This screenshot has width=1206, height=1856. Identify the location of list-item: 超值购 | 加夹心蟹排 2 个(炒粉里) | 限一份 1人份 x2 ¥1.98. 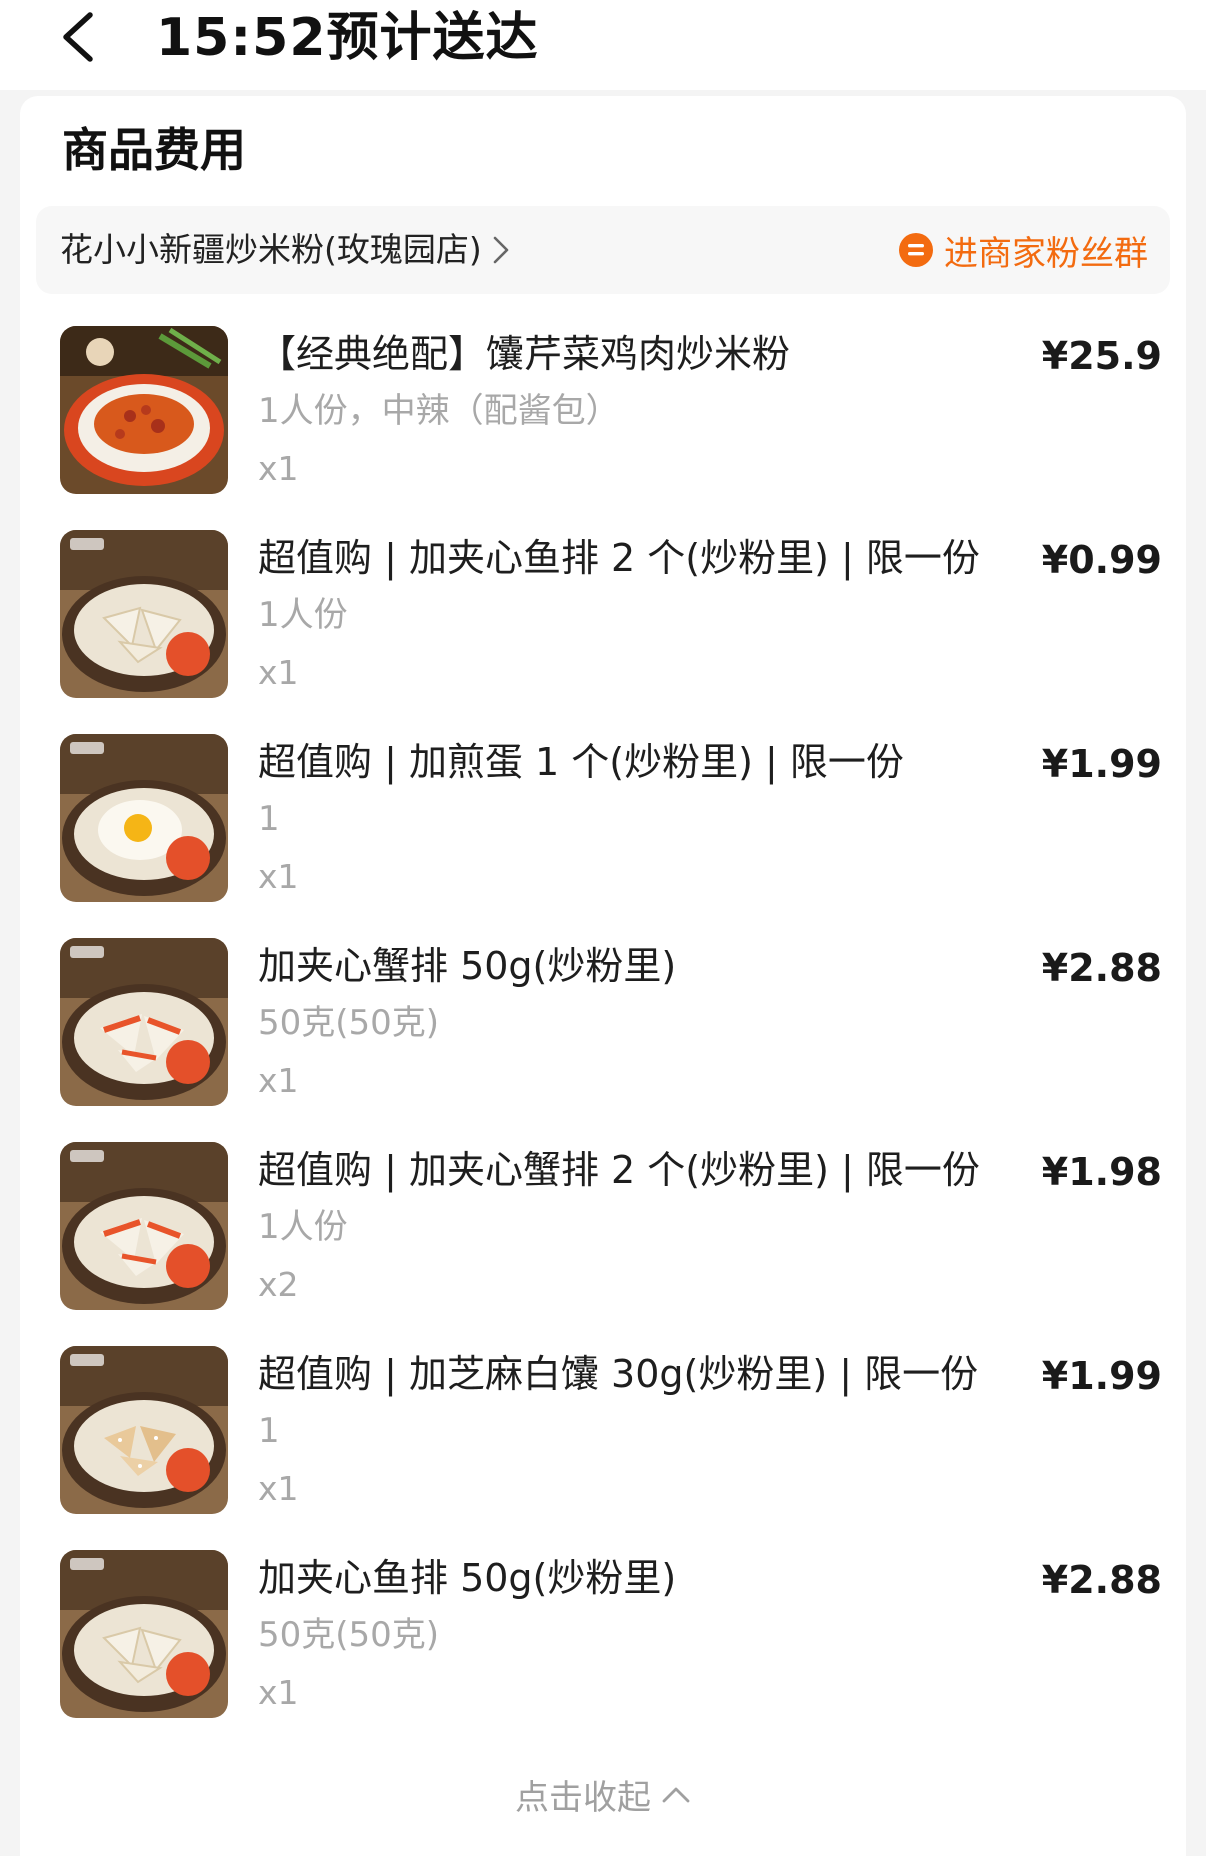
(603, 1244).